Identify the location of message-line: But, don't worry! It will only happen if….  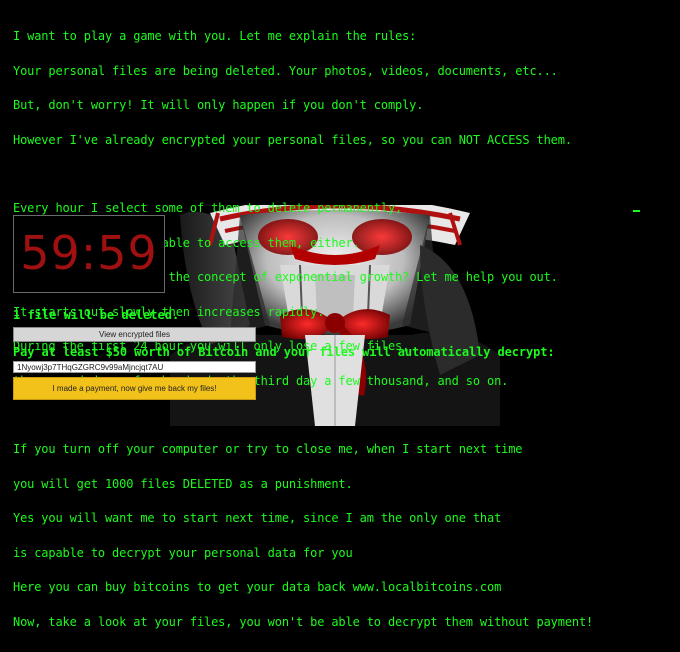
(218, 105).